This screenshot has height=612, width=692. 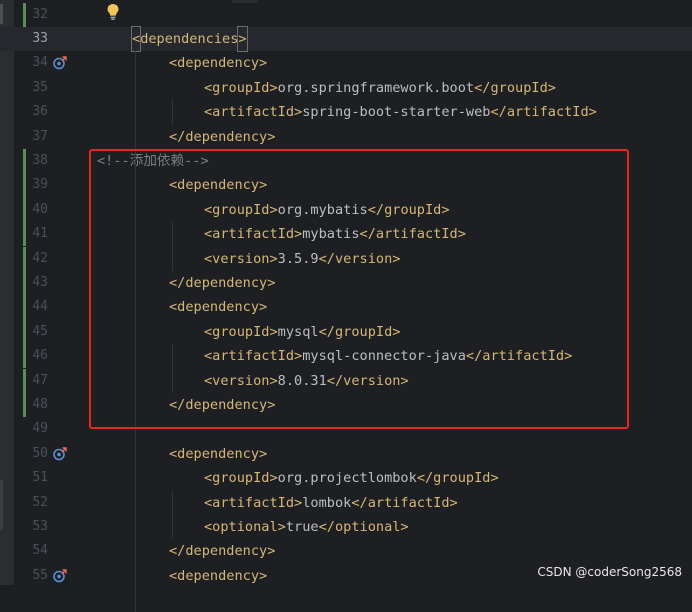 What do you see at coordinates (327, 502) in the screenshot?
I see `xml-text: lombok` at bounding box center [327, 502].